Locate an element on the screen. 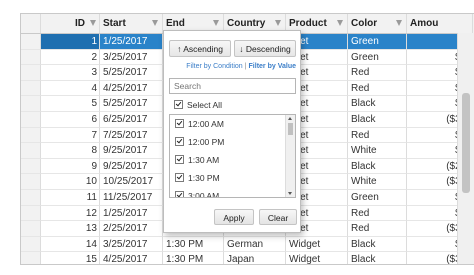  cell-id: 11 is located at coordinates (70, 197).